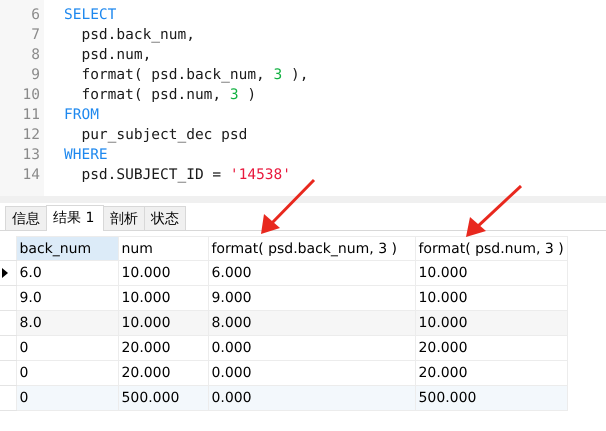 This screenshot has height=431, width=606. I want to click on code-line: psd.back_num,, so click(137, 35).